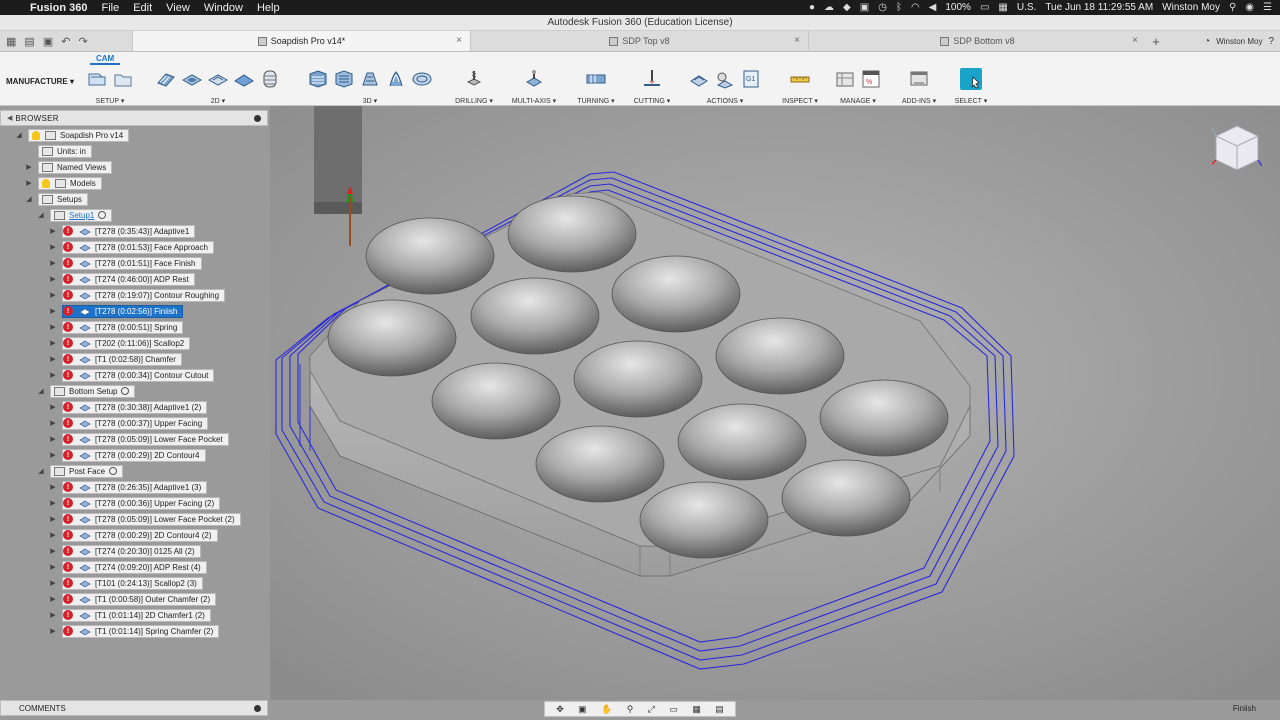 This screenshot has height=720, width=1280. I want to click on operation-box: ! [T278 (0:01:53)] Face Approach, so click(138, 247).